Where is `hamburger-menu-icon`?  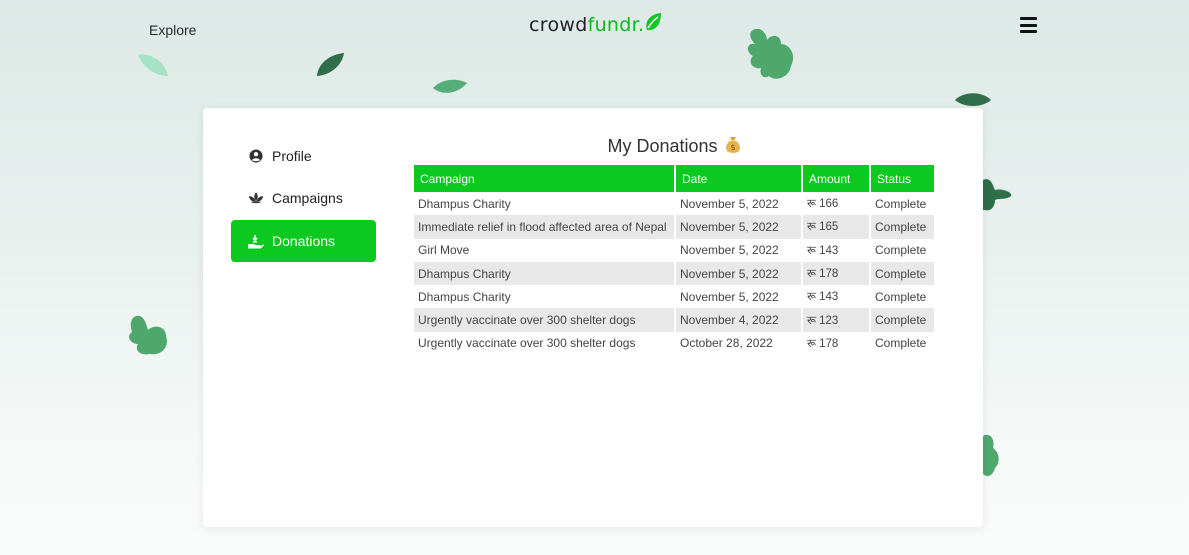 hamburger-menu-icon is located at coordinates (1028, 25).